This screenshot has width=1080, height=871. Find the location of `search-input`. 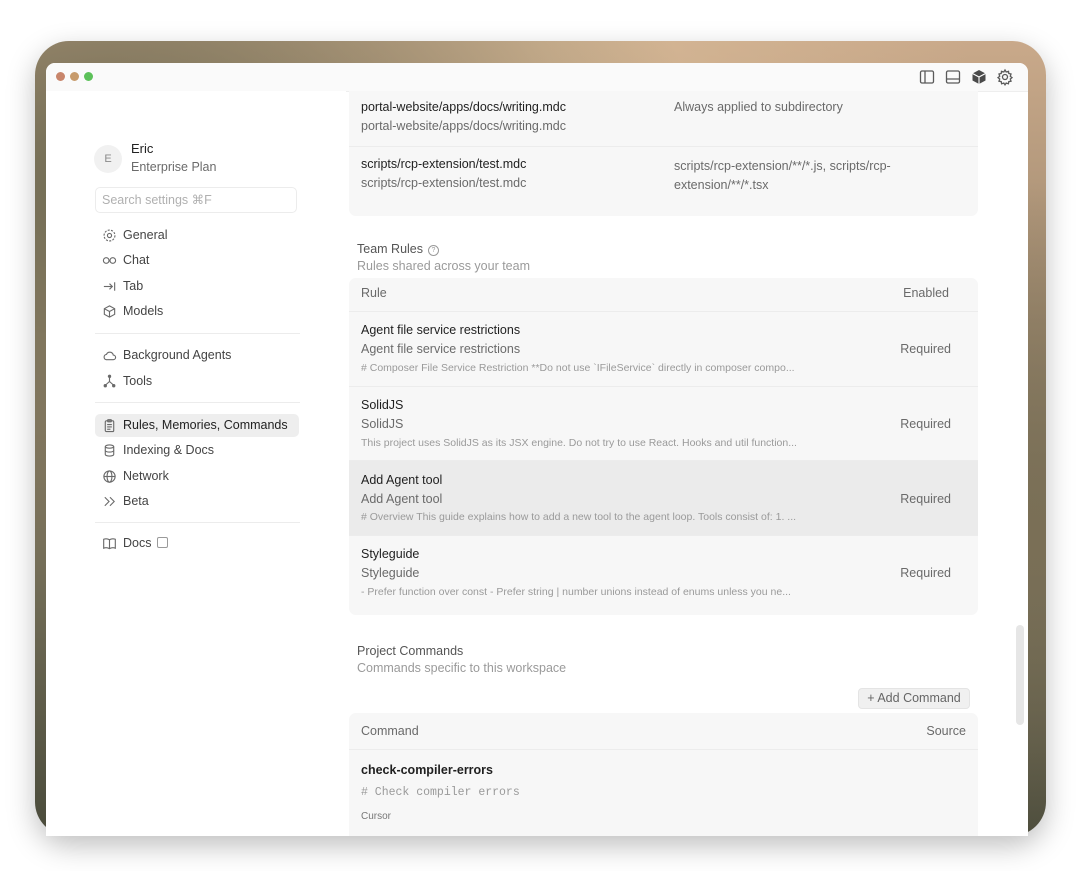

search-input is located at coordinates (196, 200).